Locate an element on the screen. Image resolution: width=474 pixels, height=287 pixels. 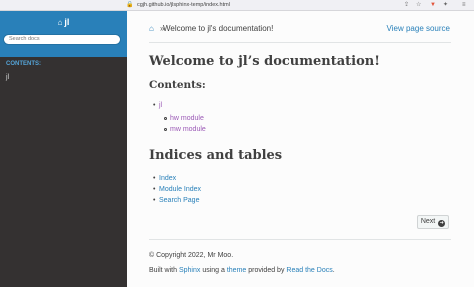
project-name: jl is located at coordinates (67, 22).